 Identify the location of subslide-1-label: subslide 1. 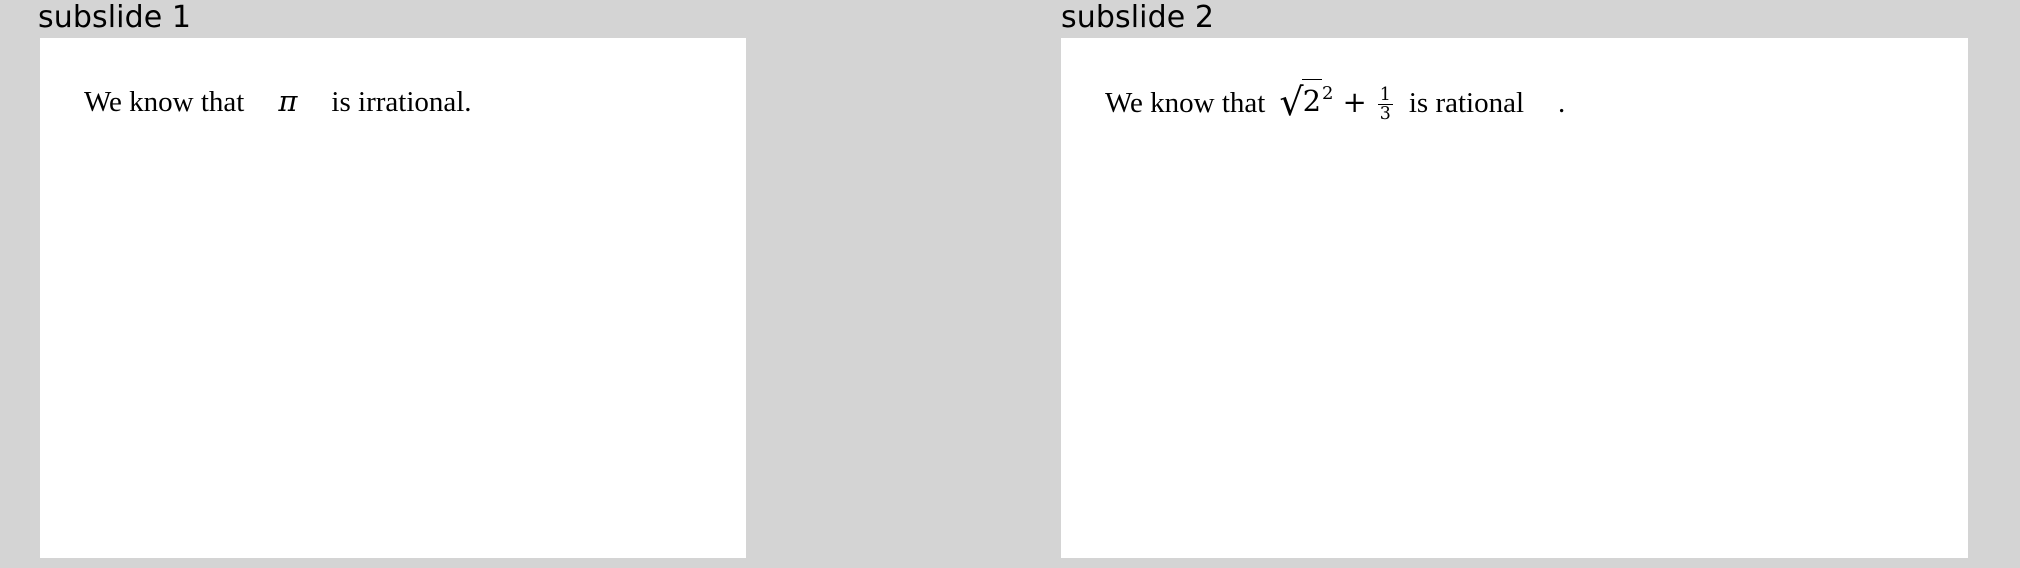
(115, 17).